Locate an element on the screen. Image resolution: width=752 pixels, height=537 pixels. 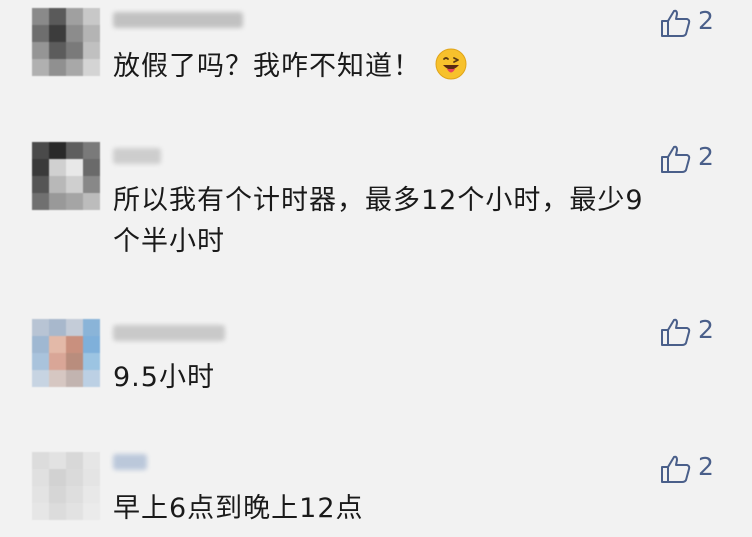
comment-text: 放假了吗？我咋不知道！ is located at coordinates (413, 66).